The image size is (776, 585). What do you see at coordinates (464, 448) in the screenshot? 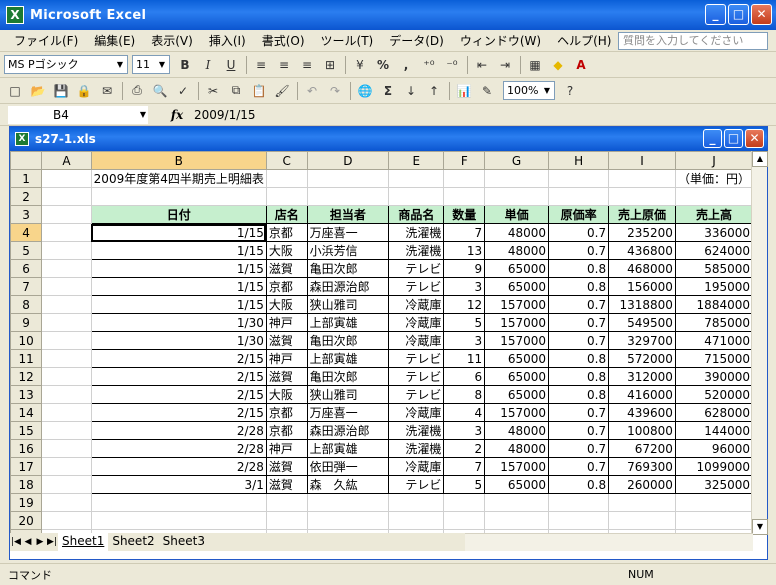
I see `cell: 2` at bounding box center [464, 448].